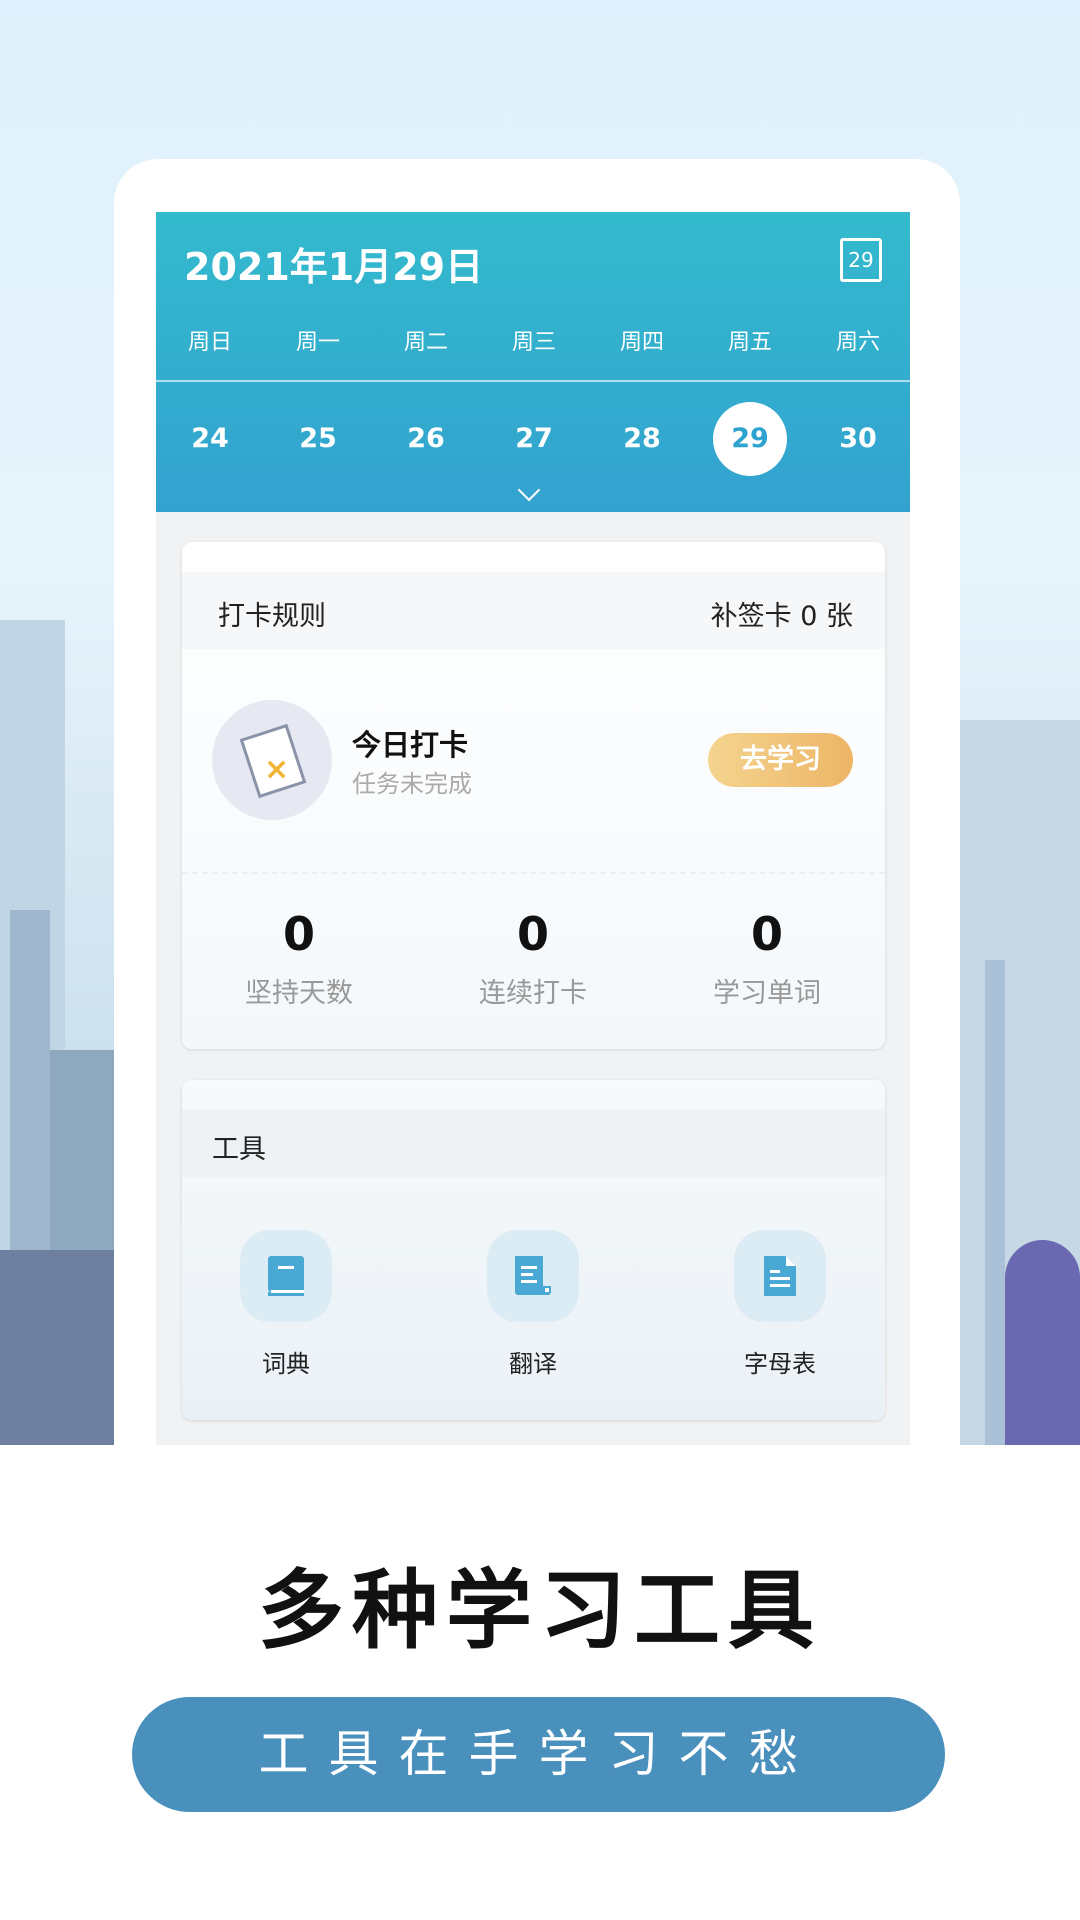 This screenshot has height=1920, width=1080. I want to click on date-number: 30, so click(858, 438).